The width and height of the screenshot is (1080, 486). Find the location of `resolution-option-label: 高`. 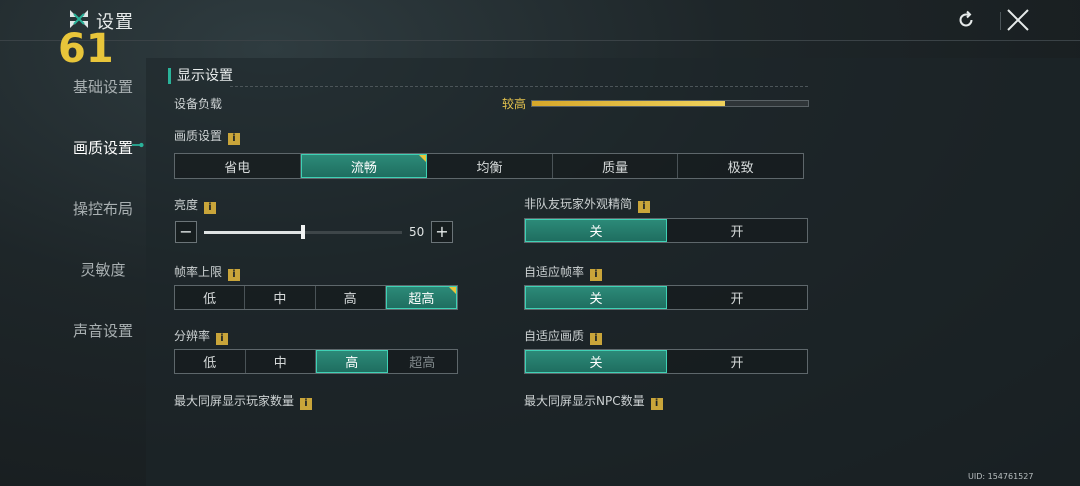

resolution-option-label: 高 is located at coordinates (352, 363).